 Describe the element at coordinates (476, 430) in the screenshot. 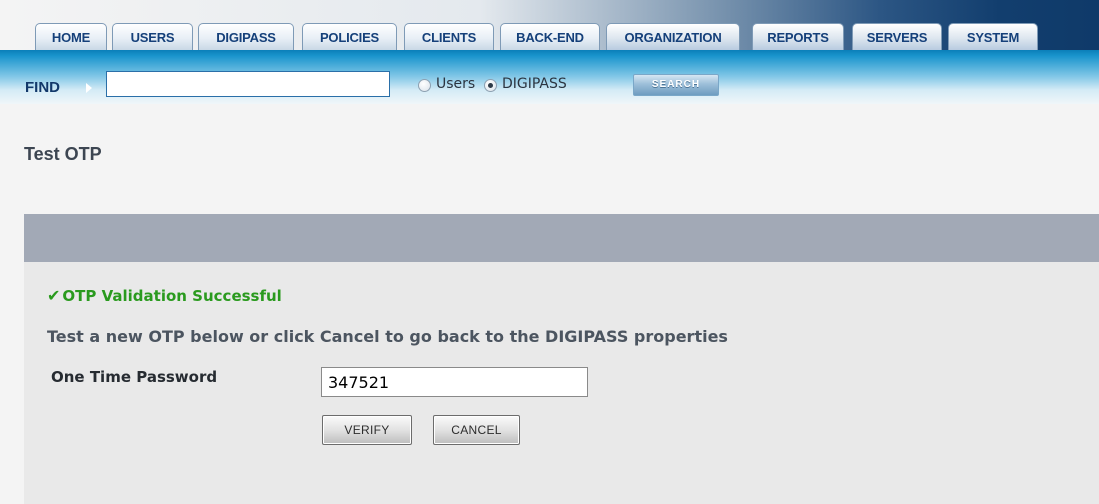

I see `cancel-button: CANCEL` at that location.